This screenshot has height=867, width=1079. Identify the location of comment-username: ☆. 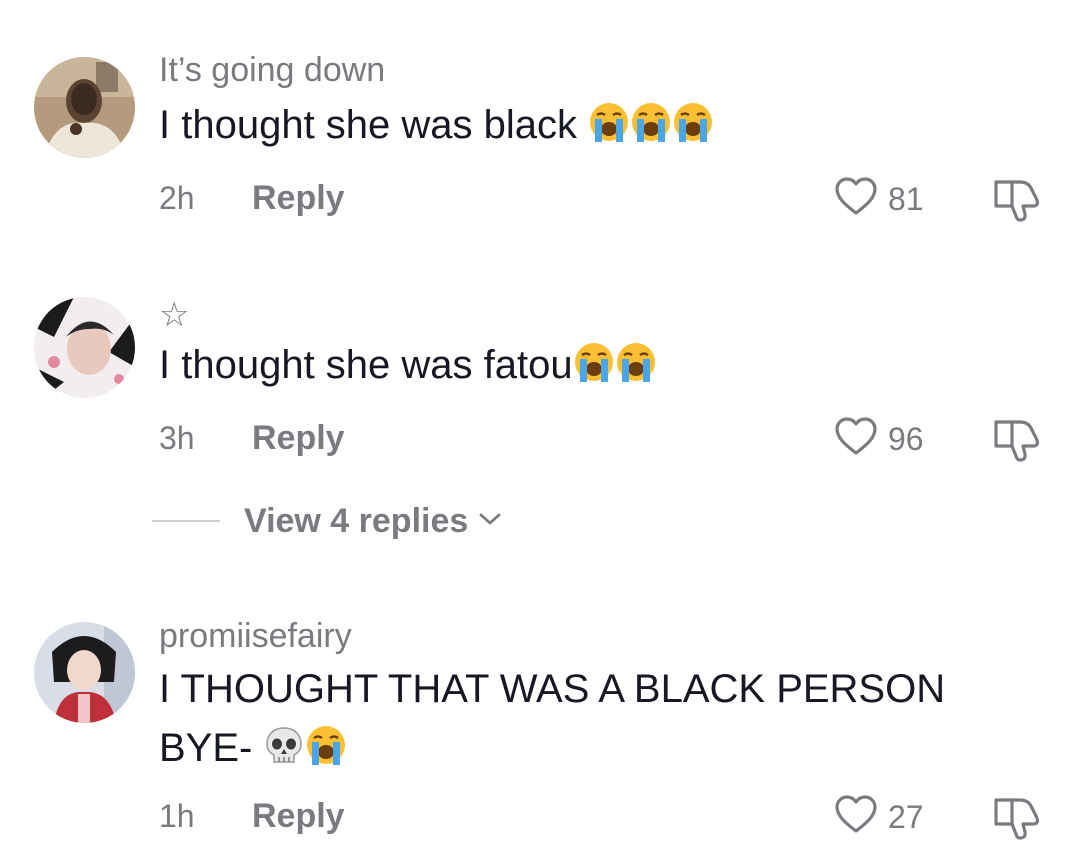
(174, 315).